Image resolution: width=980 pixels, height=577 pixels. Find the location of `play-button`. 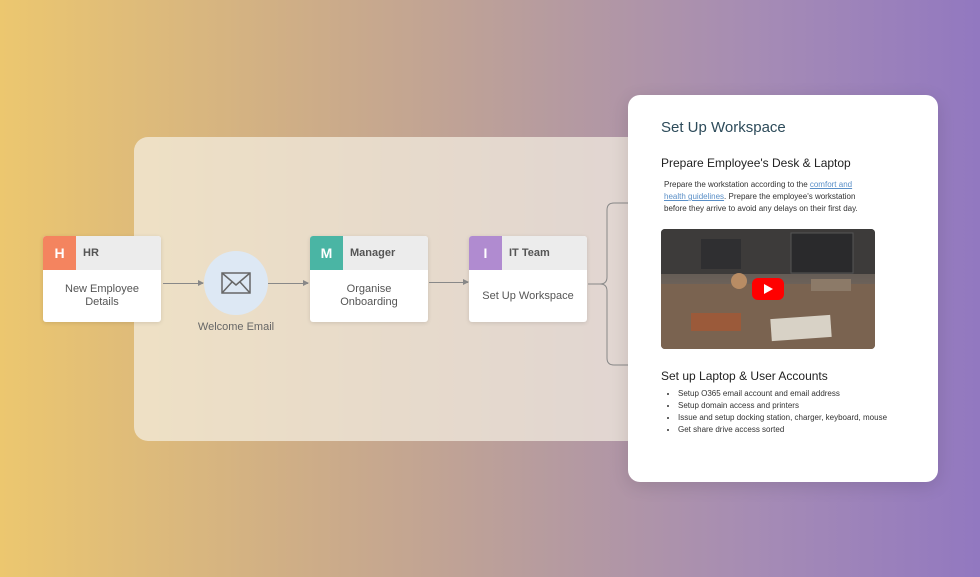

play-button is located at coordinates (768, 289).